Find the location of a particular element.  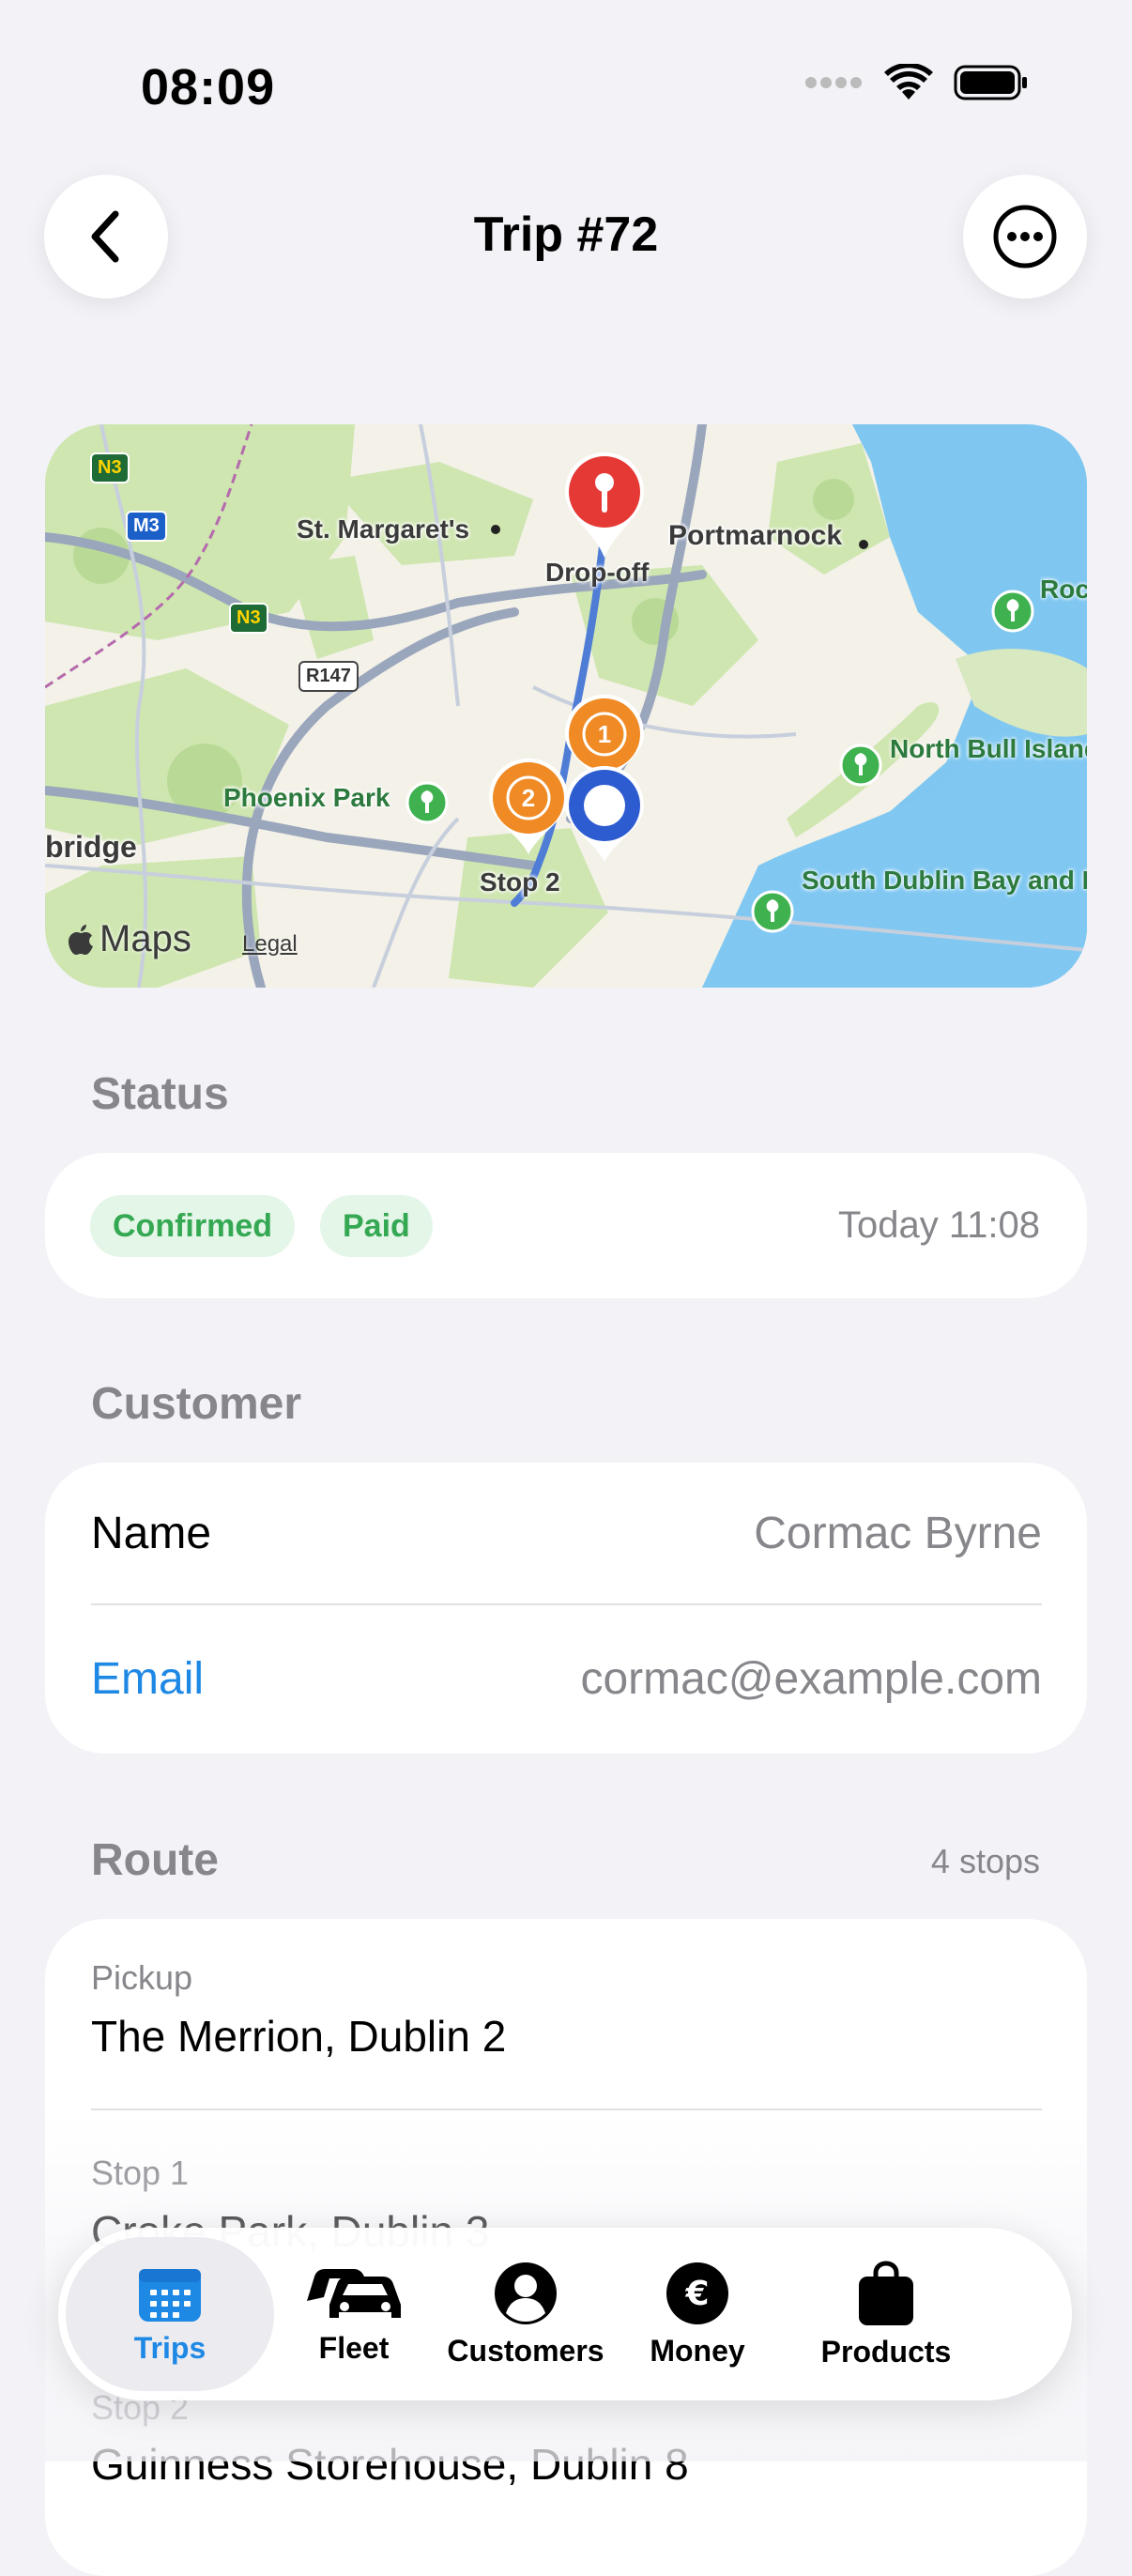

bag-icon is located at coordinates (886, 2292).